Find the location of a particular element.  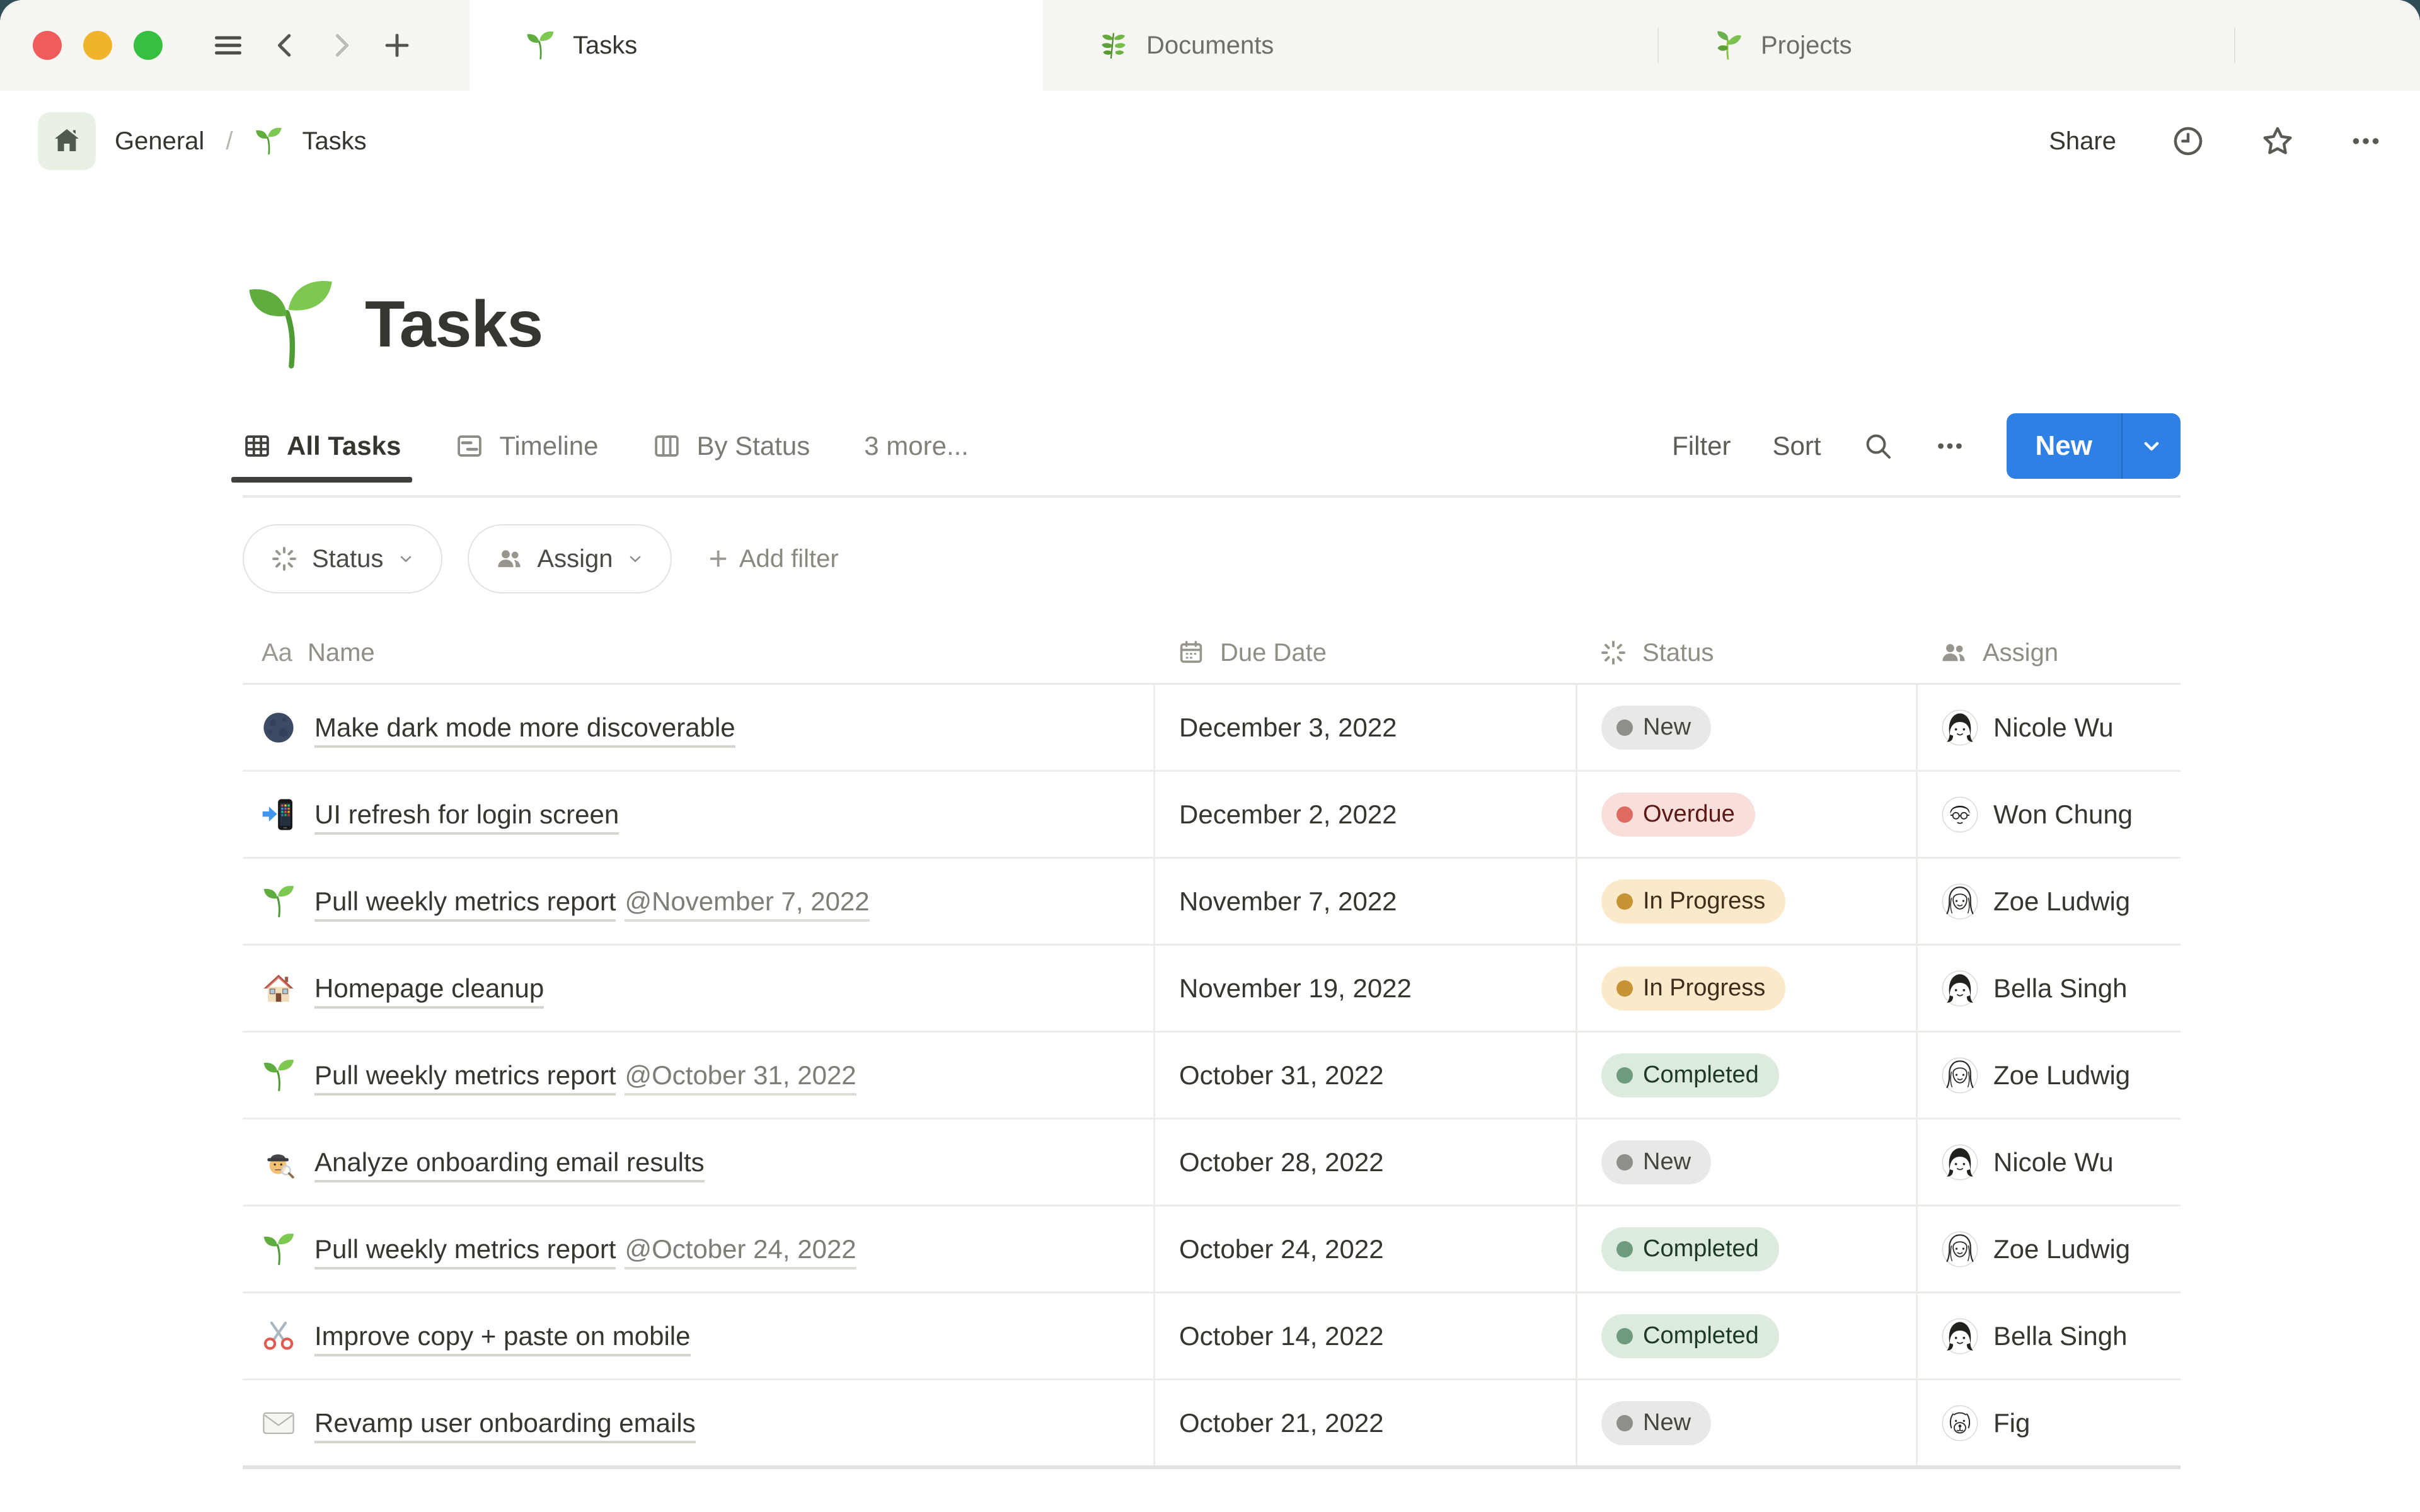

status-filter-chip: Status is located at coordinates (343, 558).